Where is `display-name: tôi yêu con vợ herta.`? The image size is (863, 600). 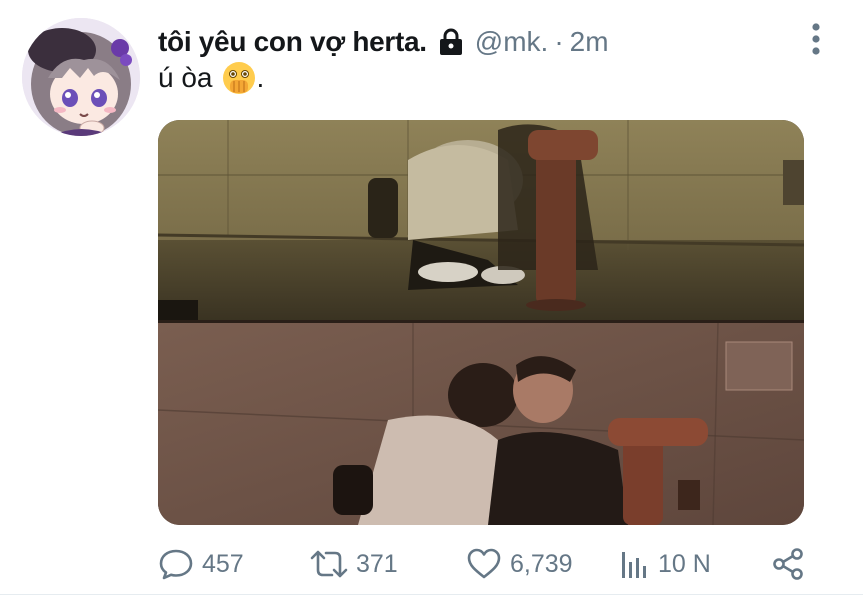 display-name: tôi yêu con vợ herta. is located at coordinates (292, 42).